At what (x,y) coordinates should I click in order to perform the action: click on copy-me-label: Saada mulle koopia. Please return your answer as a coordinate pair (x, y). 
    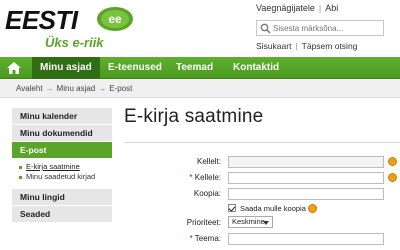
    Looking at the image, I should click on (273, 208).